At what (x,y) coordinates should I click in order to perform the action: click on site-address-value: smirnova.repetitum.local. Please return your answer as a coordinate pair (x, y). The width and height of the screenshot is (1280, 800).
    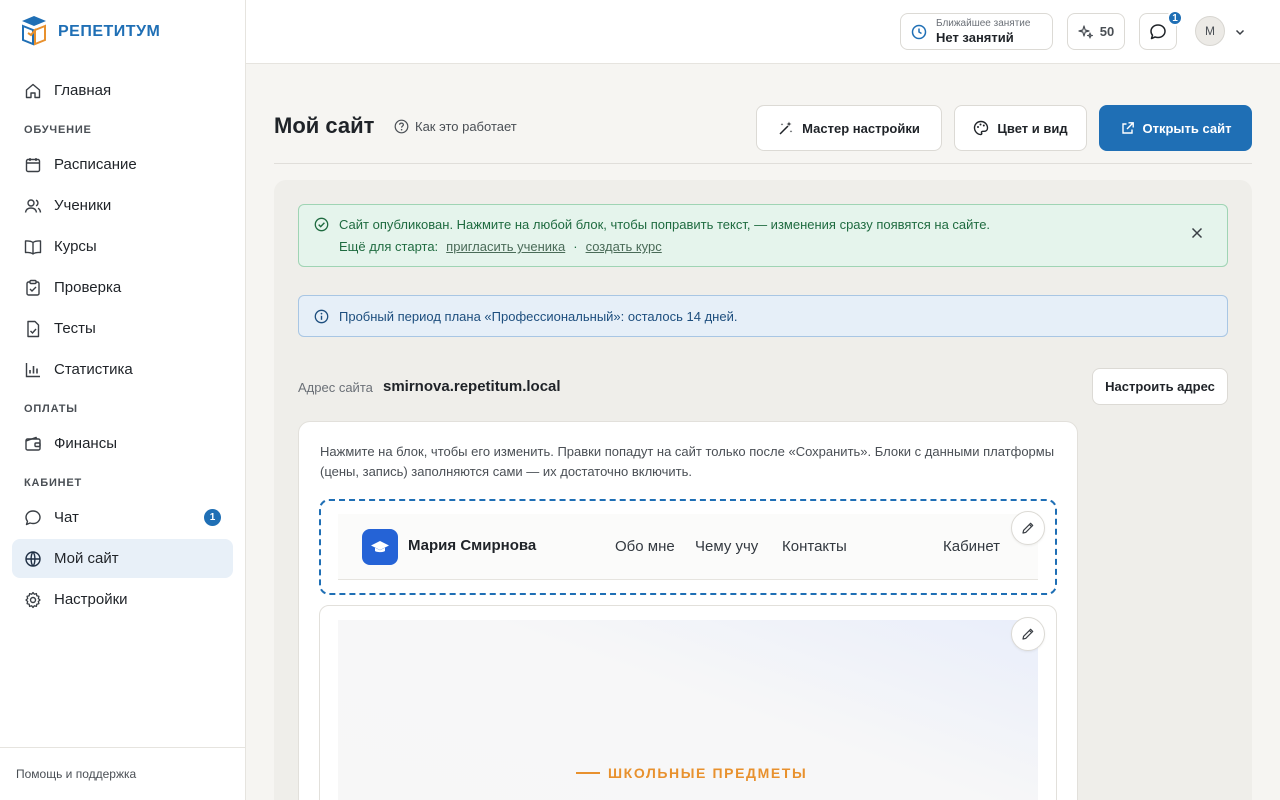
    Looking at the image, I should click on (472, 386).